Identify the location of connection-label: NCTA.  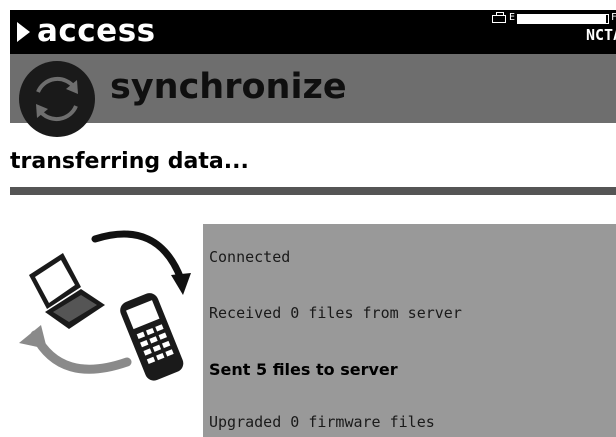
(601, 35).